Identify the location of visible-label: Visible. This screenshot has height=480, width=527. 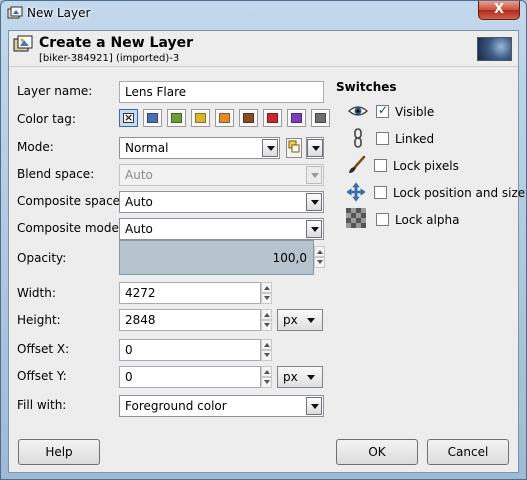
(414, 112).